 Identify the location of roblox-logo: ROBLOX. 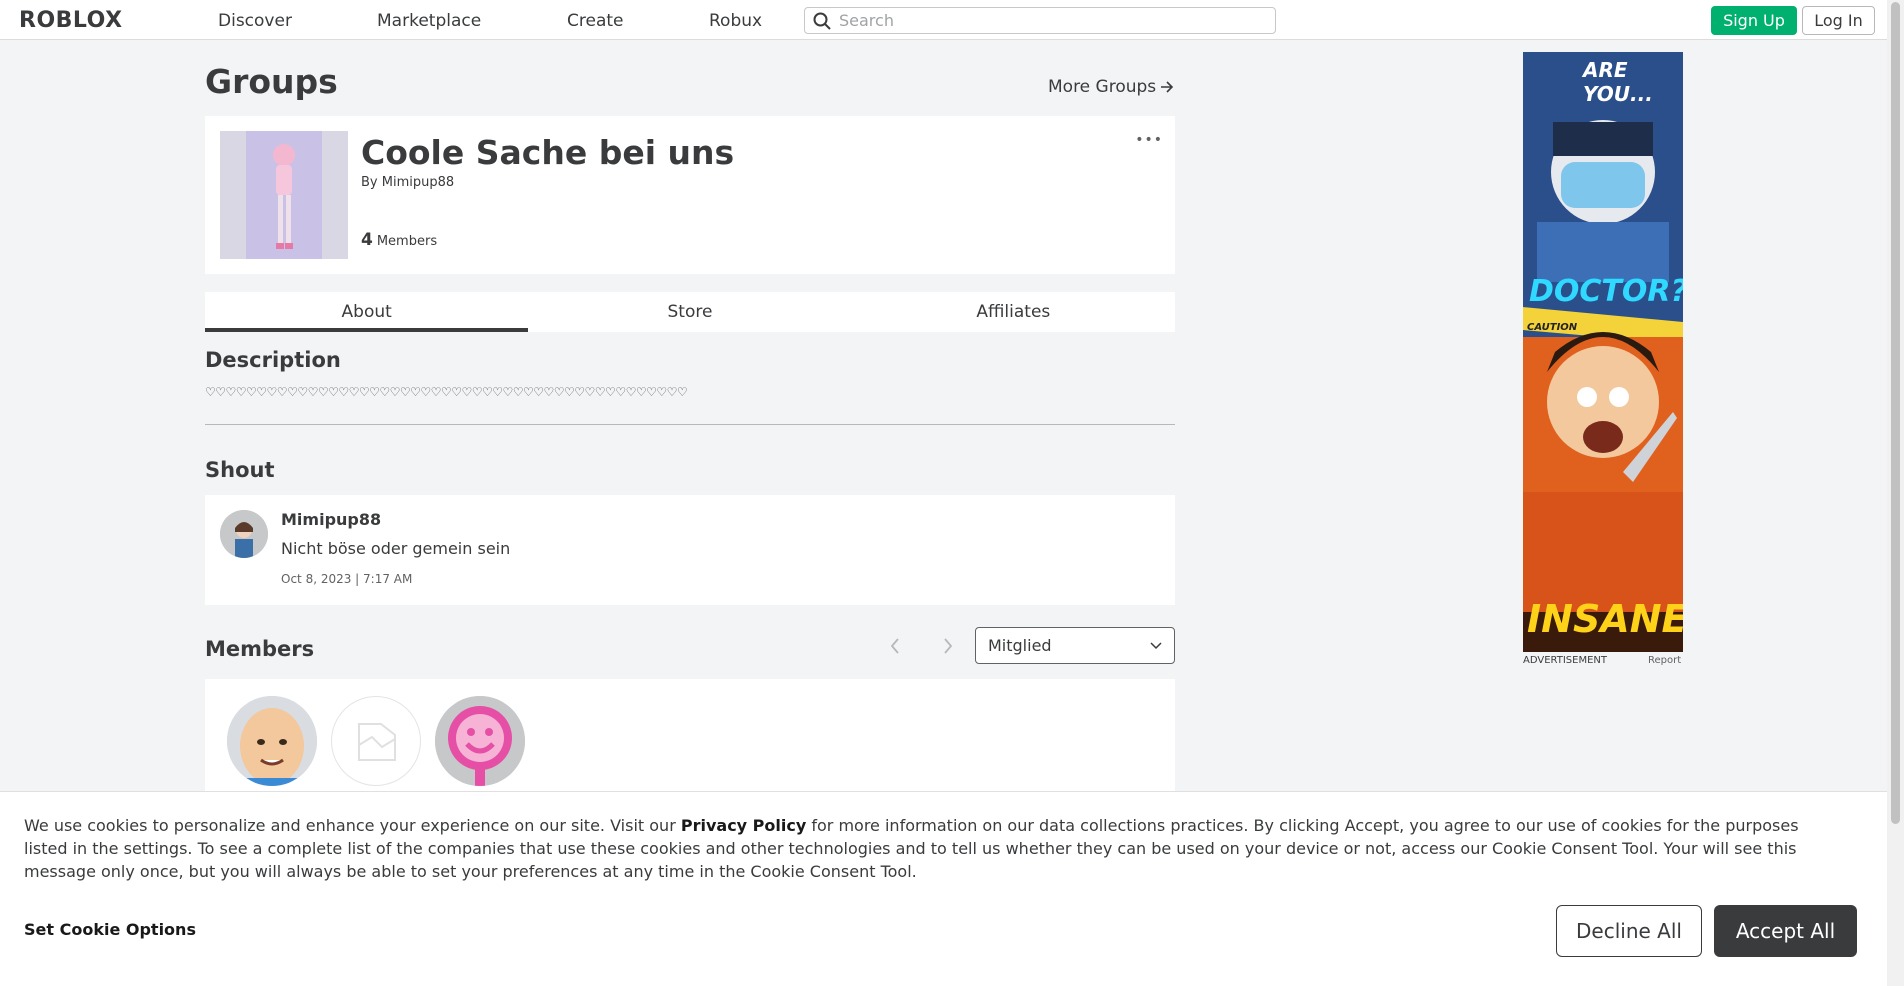
(71, 20).